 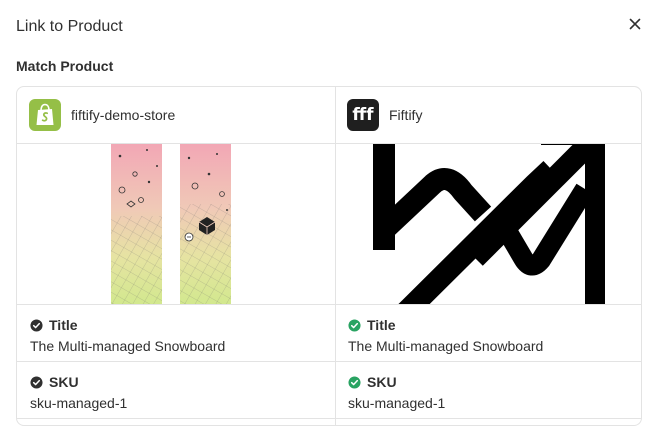 What do you see at coordinates (45, 115) in the screenshot?
I see `shopify-bag-icon` at bounding box center [45, 115].